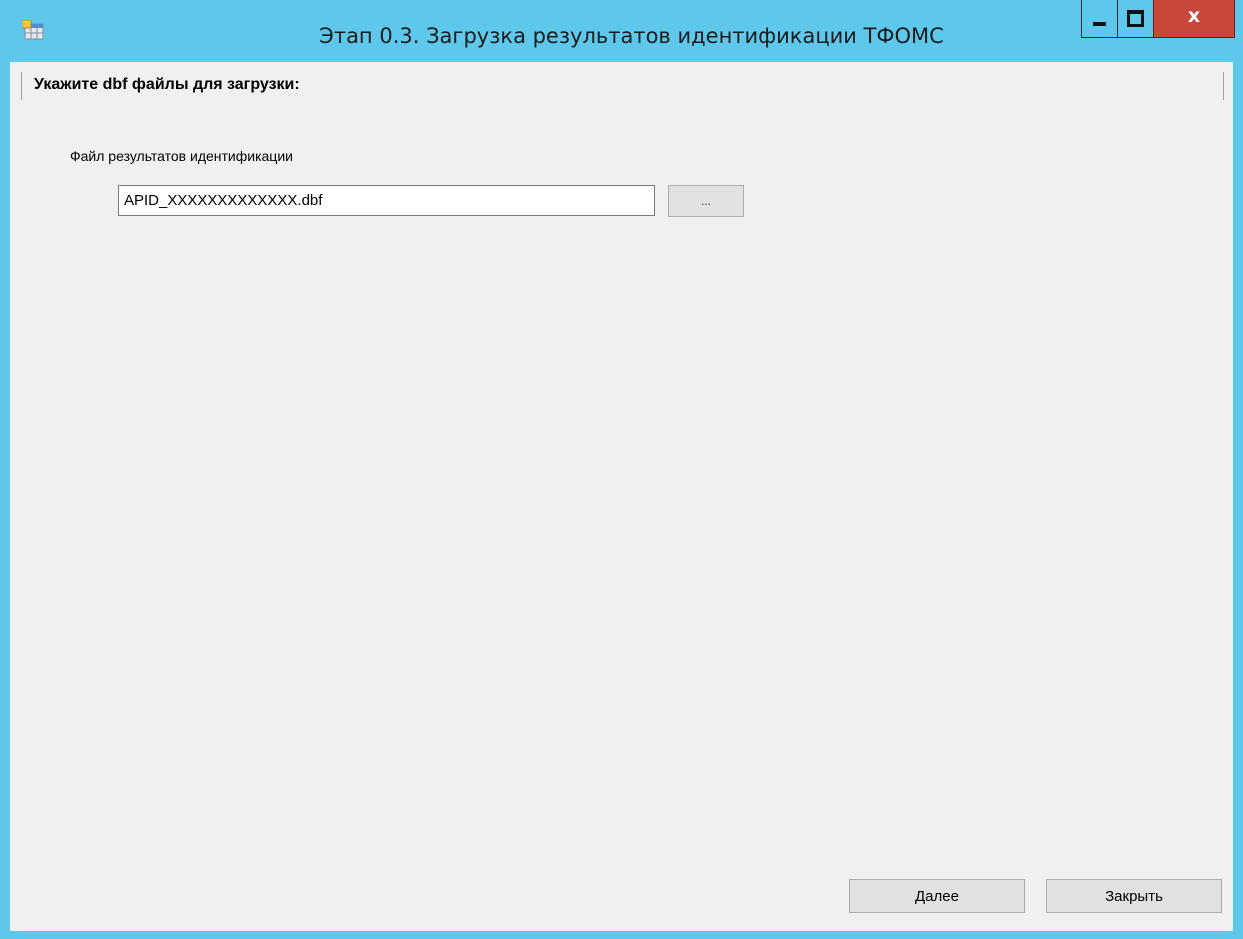 The height and width of the screenshot is (939, 1243). I want to click on minimize-icon, so click(1099, 23).